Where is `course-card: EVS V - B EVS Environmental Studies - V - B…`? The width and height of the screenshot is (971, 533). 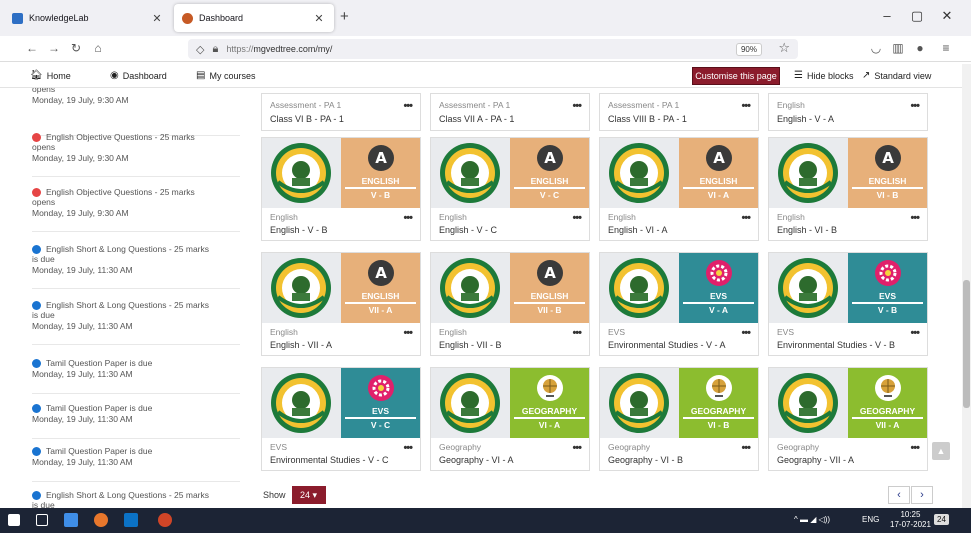
course-card: EVS V - B EVS Environmental Studies - V - B… is located at coordinates (848, 304).